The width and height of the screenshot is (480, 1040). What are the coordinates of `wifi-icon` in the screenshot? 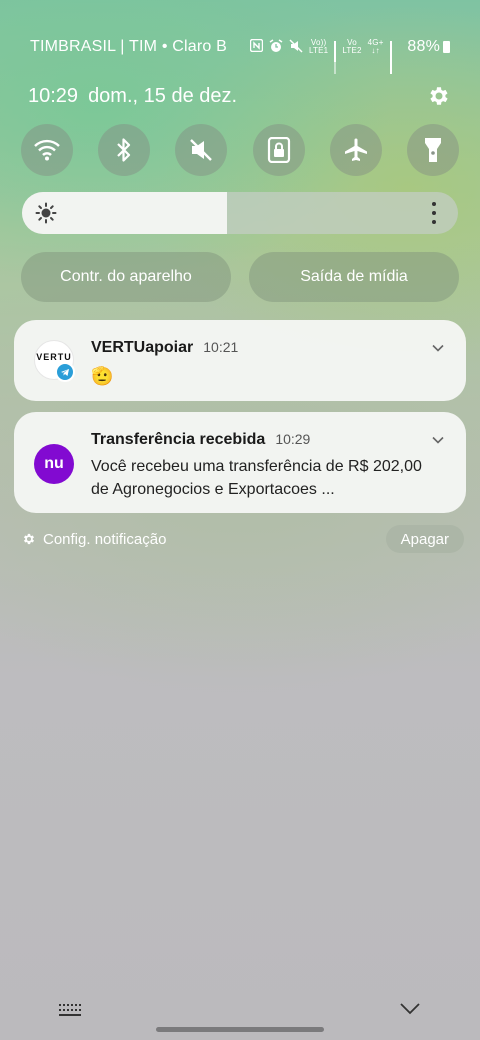 It's located at (47, 150).